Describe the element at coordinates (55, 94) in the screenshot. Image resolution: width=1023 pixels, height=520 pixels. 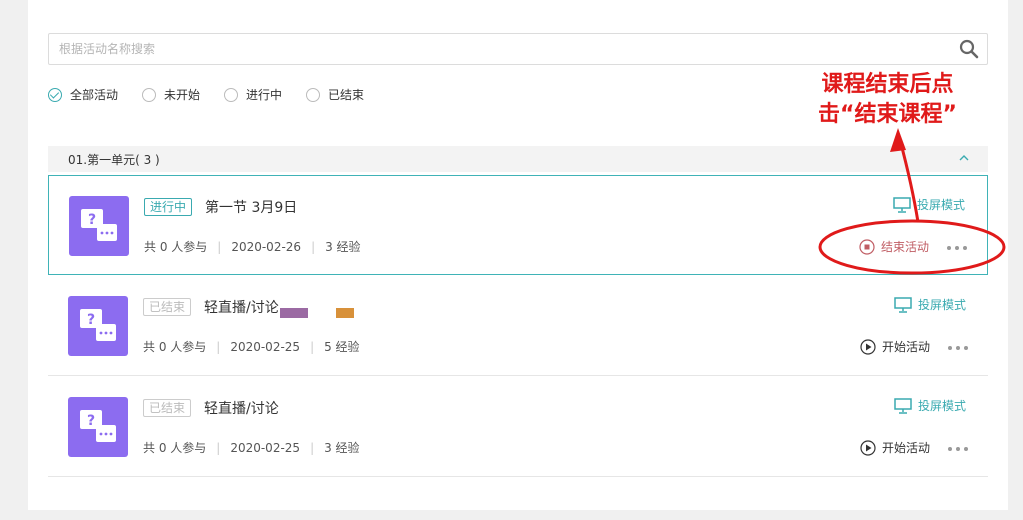
I see `radio-checked-icon` at that location.